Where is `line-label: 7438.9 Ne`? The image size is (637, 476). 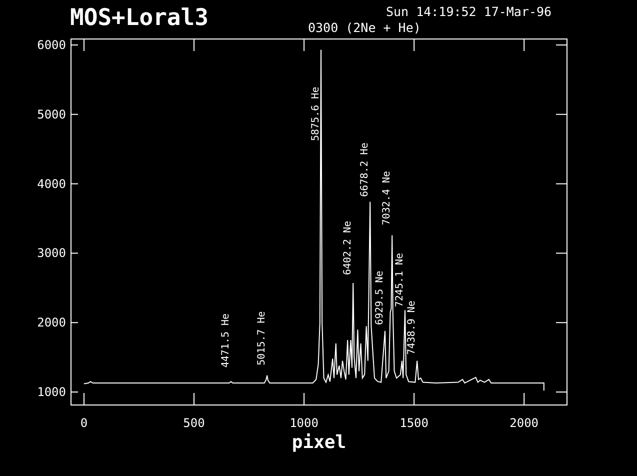 line-label: 7438.9 Ne is located at coordinates (412, 327).